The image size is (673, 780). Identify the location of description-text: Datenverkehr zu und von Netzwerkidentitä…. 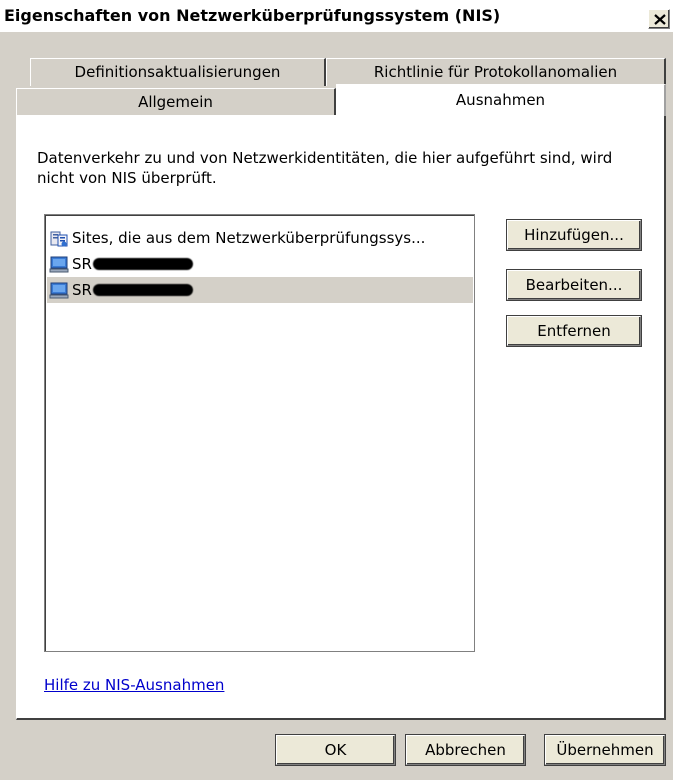
(325, 168).